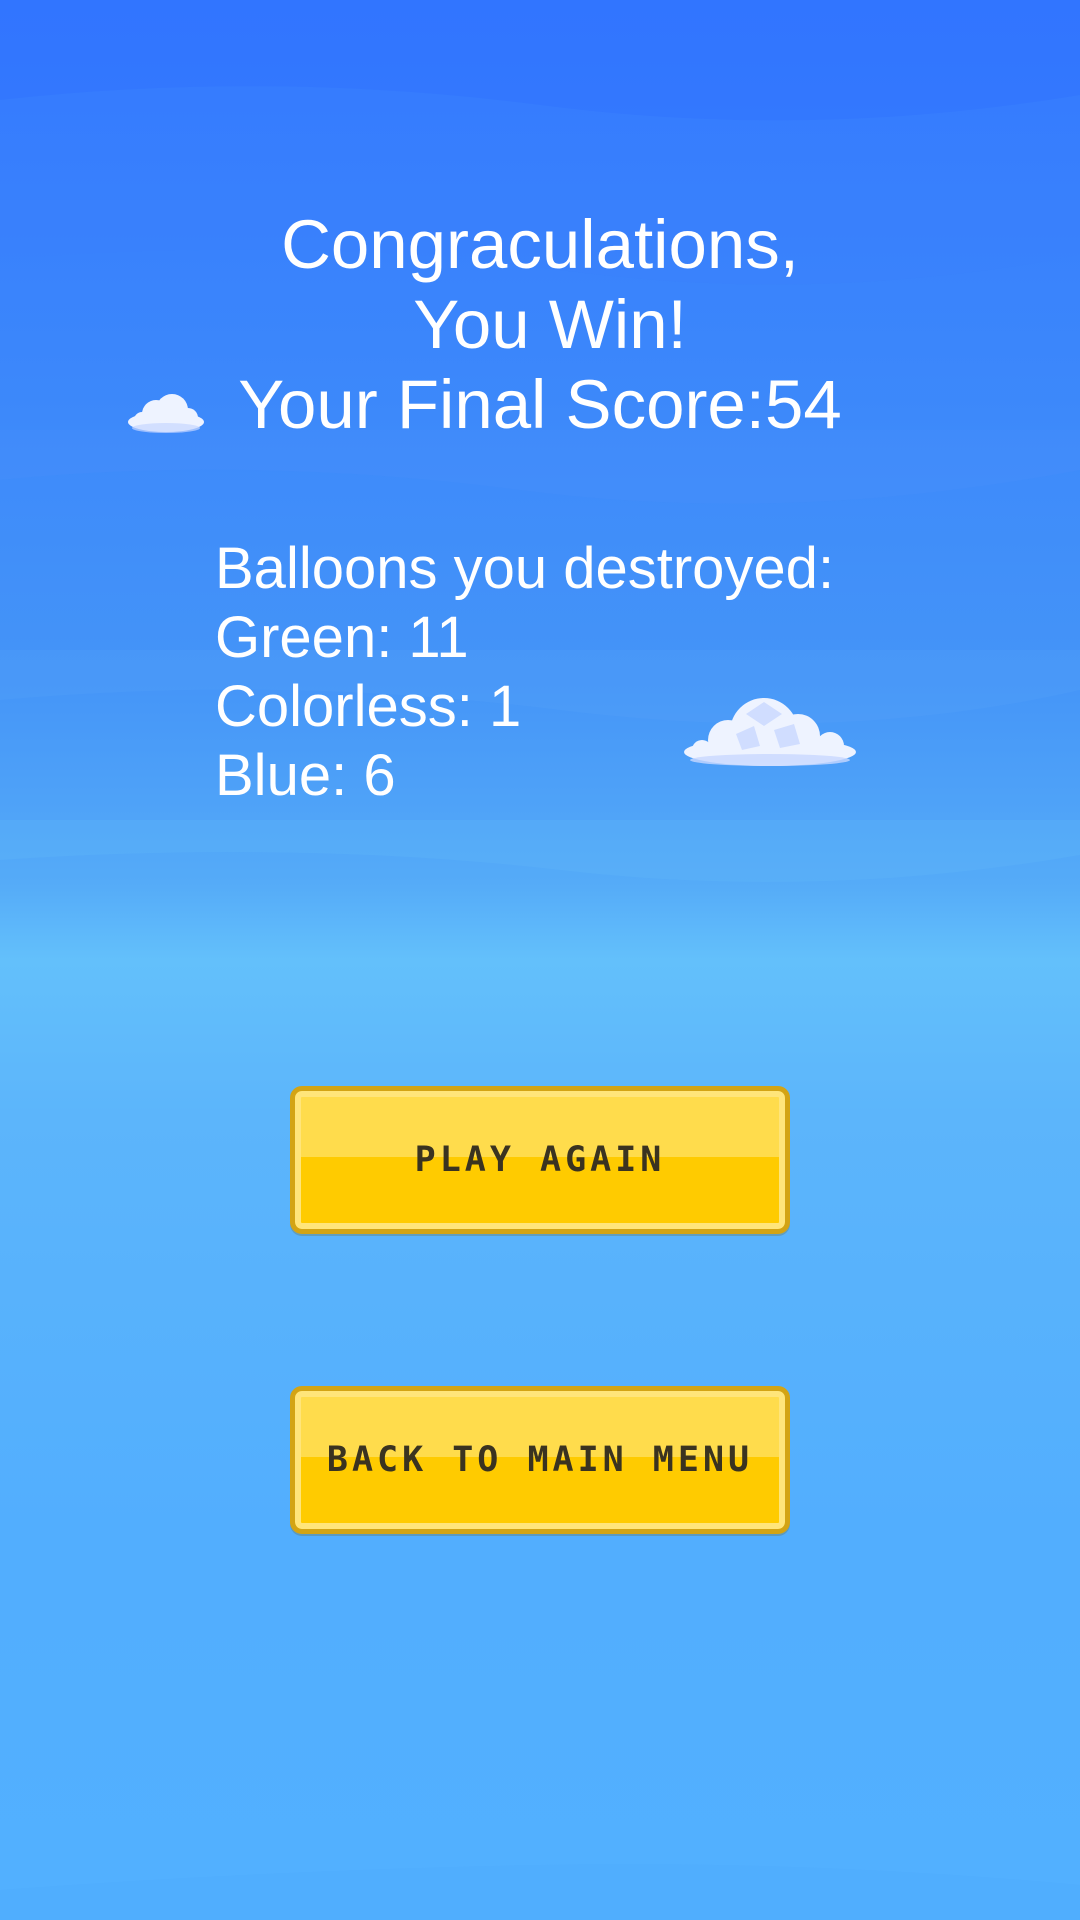  I want to click on green-count: Green: 11, so click(342, 637).